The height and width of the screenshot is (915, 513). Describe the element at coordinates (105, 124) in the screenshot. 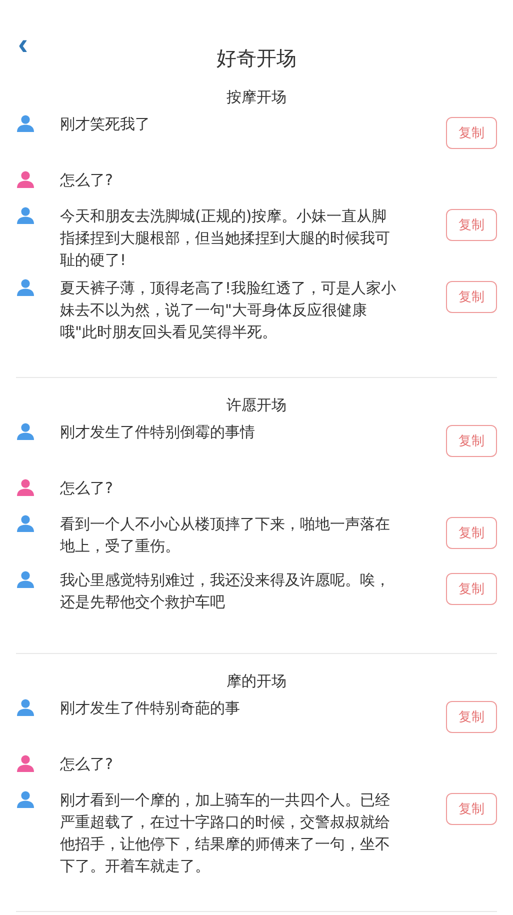

I see `message-text: 刚才笑死我了` at that location.